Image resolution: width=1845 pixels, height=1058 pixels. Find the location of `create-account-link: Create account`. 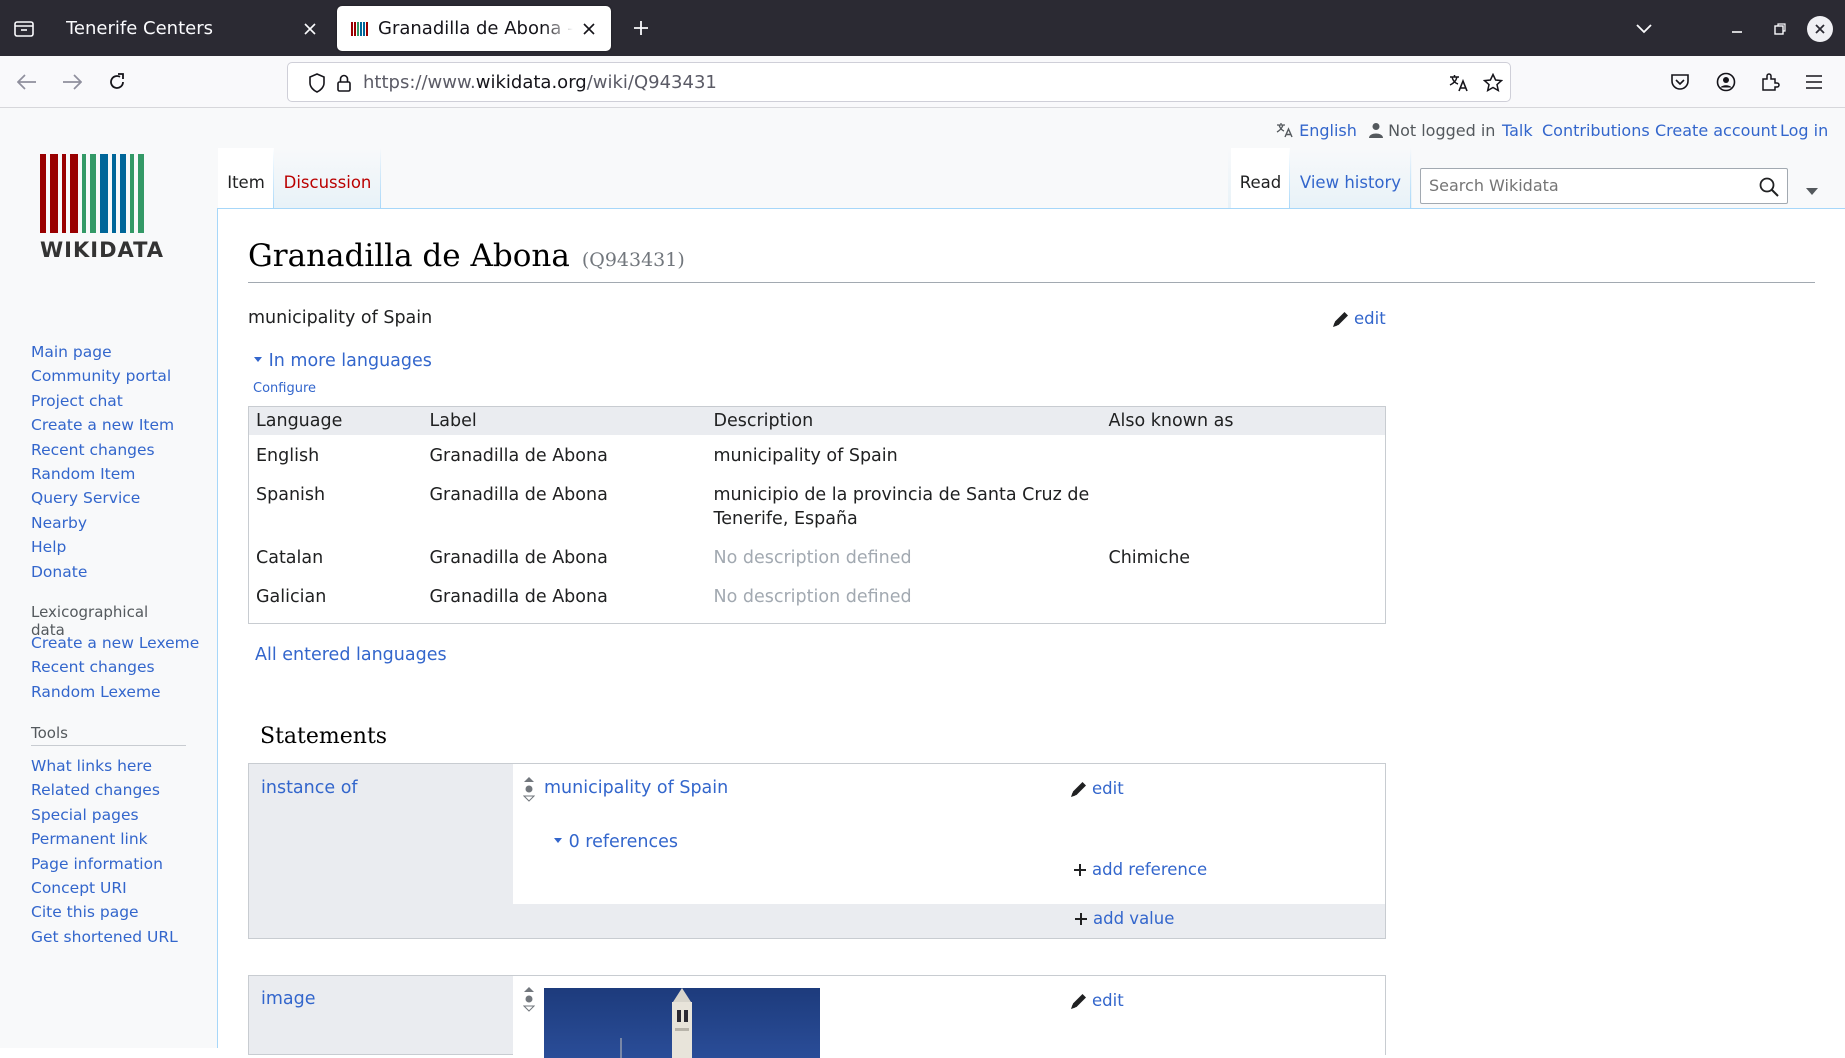

create-account-link: Create account is located at coordinates (1716, 130).